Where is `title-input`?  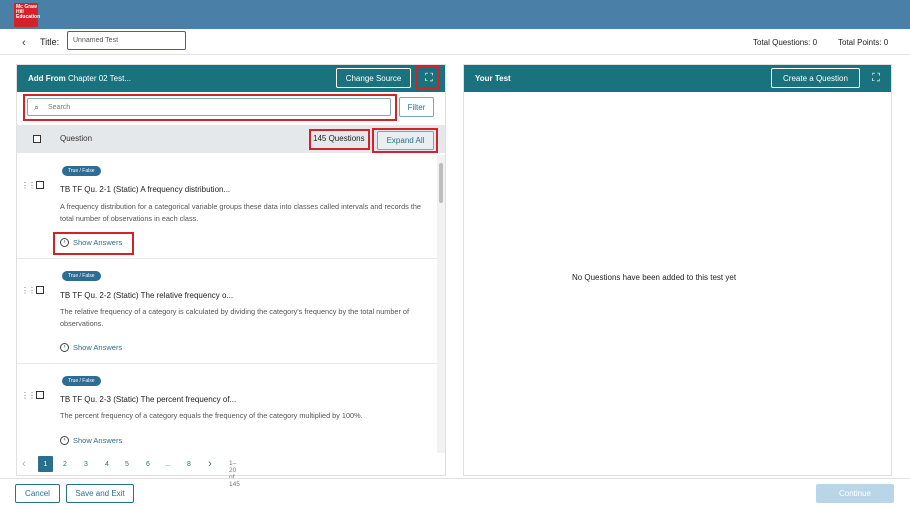 title-input is located at coordinates (126, 40).